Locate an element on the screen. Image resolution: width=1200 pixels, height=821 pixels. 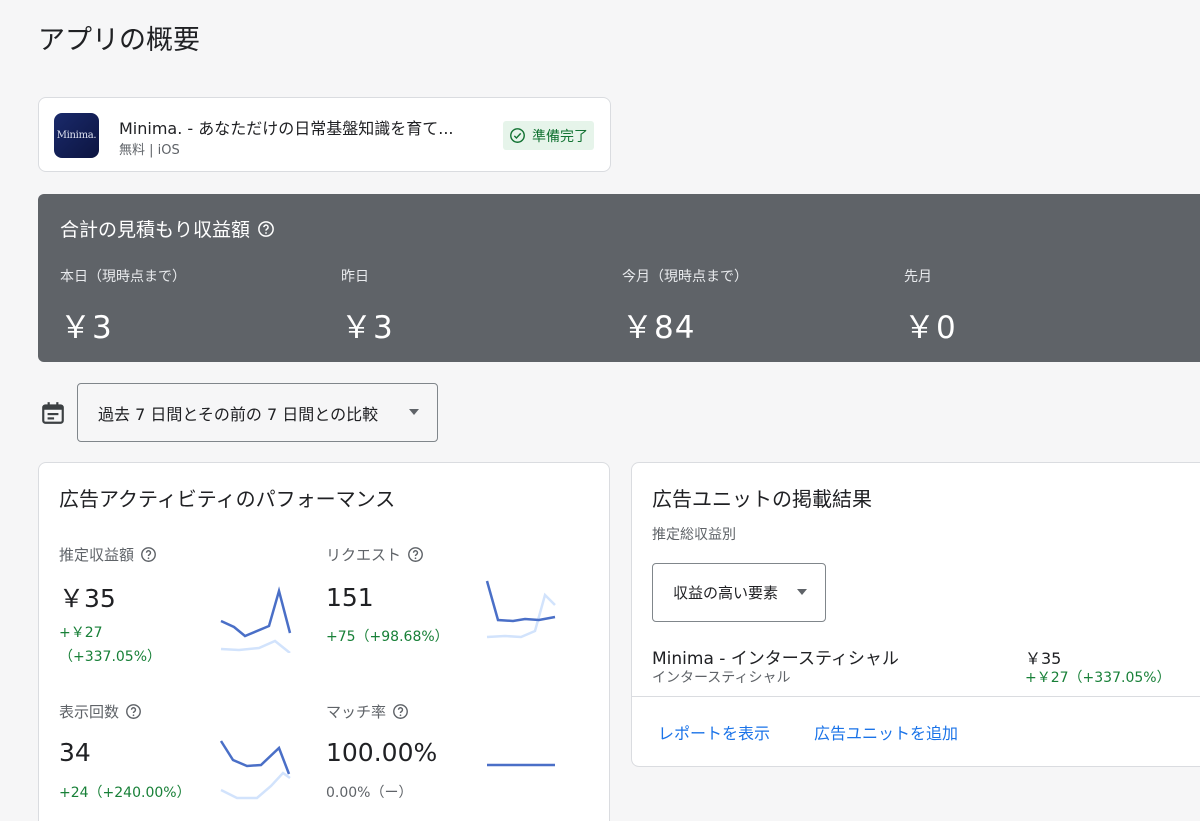
revenue-last-month: 先月 ￥0 is located at coordinates (930, 306).